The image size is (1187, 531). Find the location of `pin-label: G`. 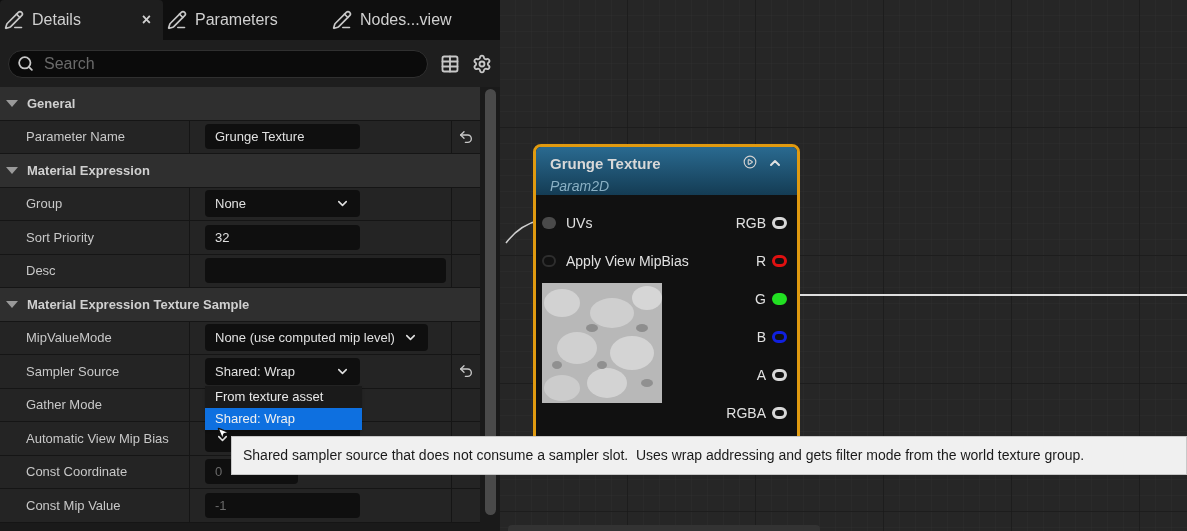

pin-label: G is located at coordinates (760, 299).